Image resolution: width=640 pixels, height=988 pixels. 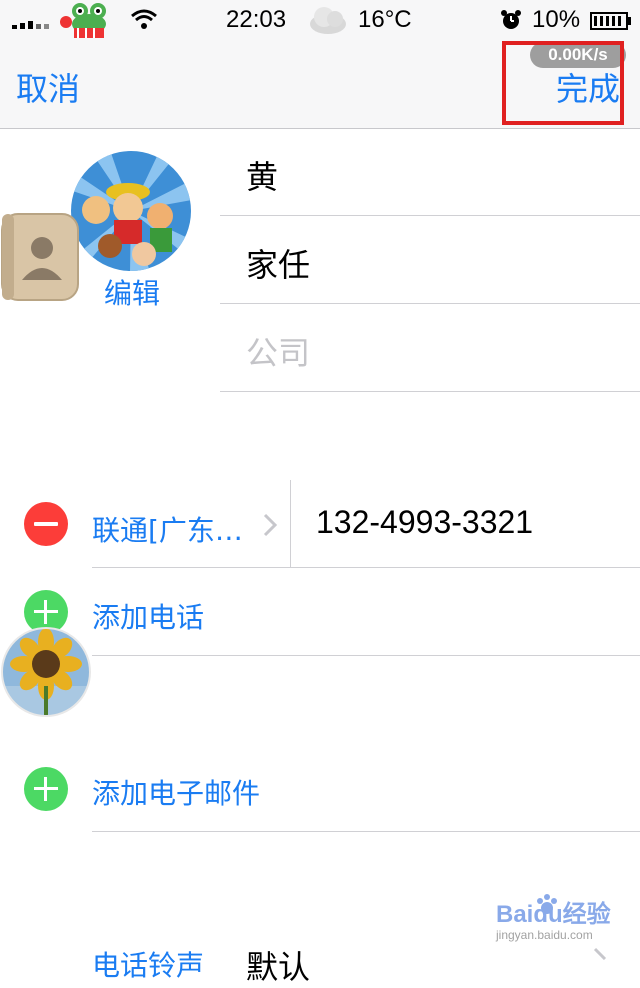 I want to click on battery-icon, so click(x=610, y=21).